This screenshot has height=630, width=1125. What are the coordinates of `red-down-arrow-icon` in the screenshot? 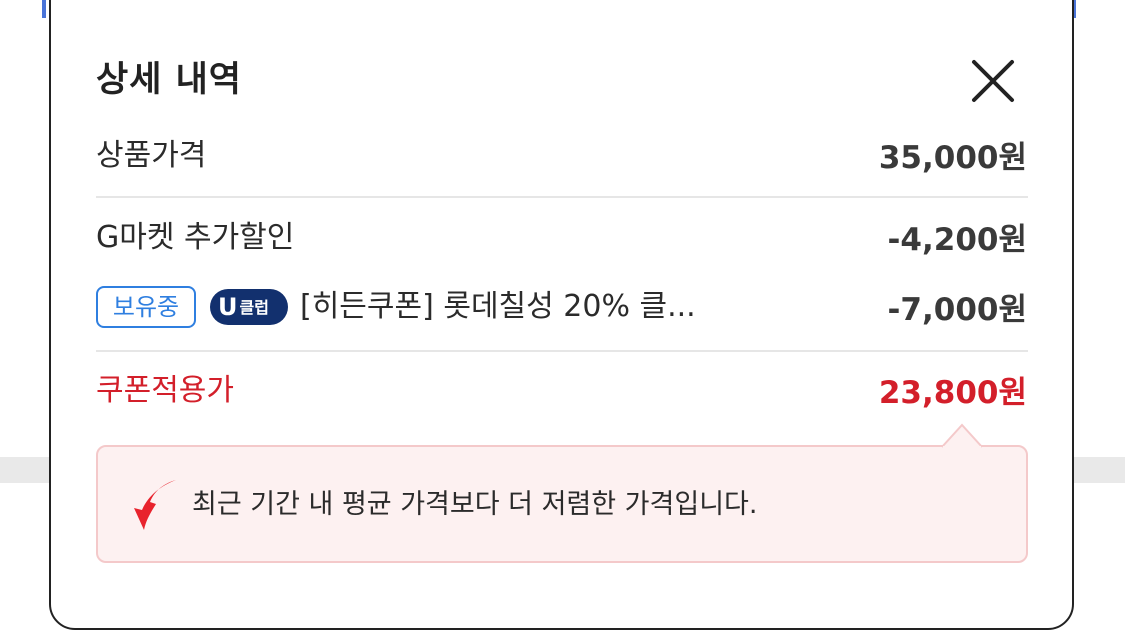 It's located at (155, 505).